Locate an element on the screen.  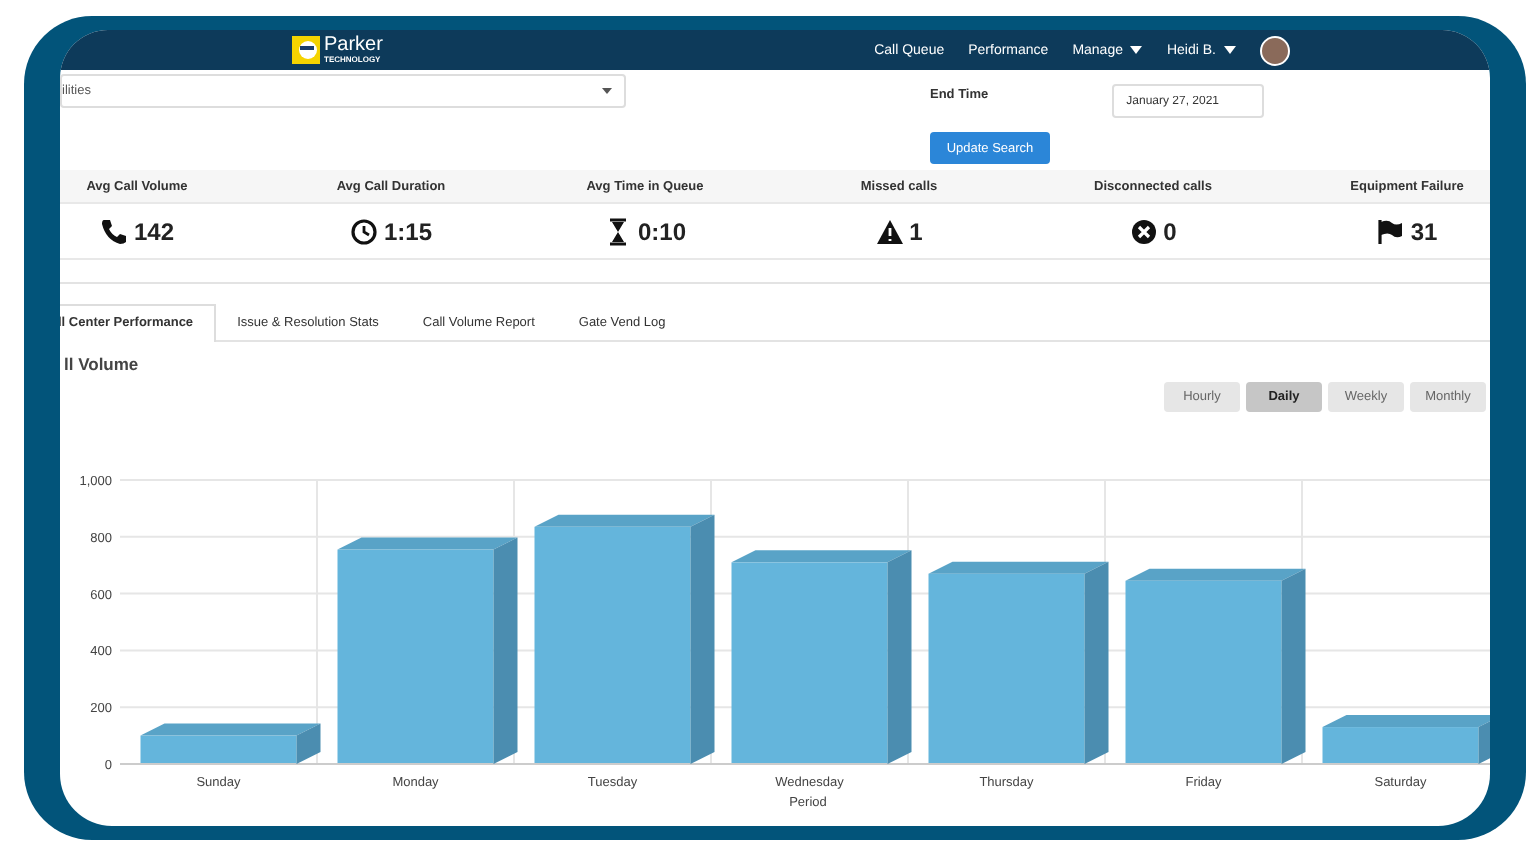
stat-value: 142 is located at coordinates (154, 231).